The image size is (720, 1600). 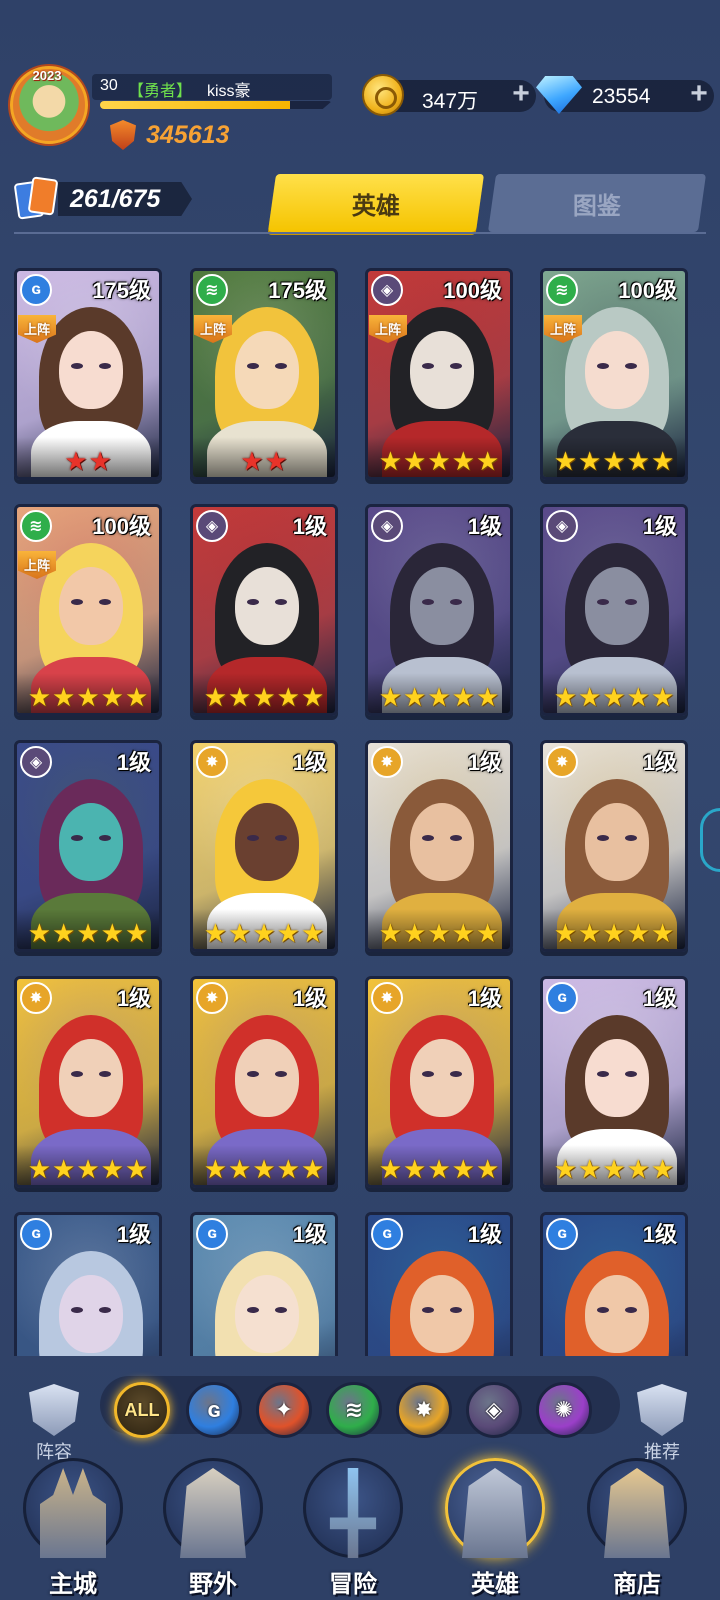 I want to click on hero-card: ◈ 100级 上阵 ★ ★ ★ ★ ★, so click(x=439, y=374).